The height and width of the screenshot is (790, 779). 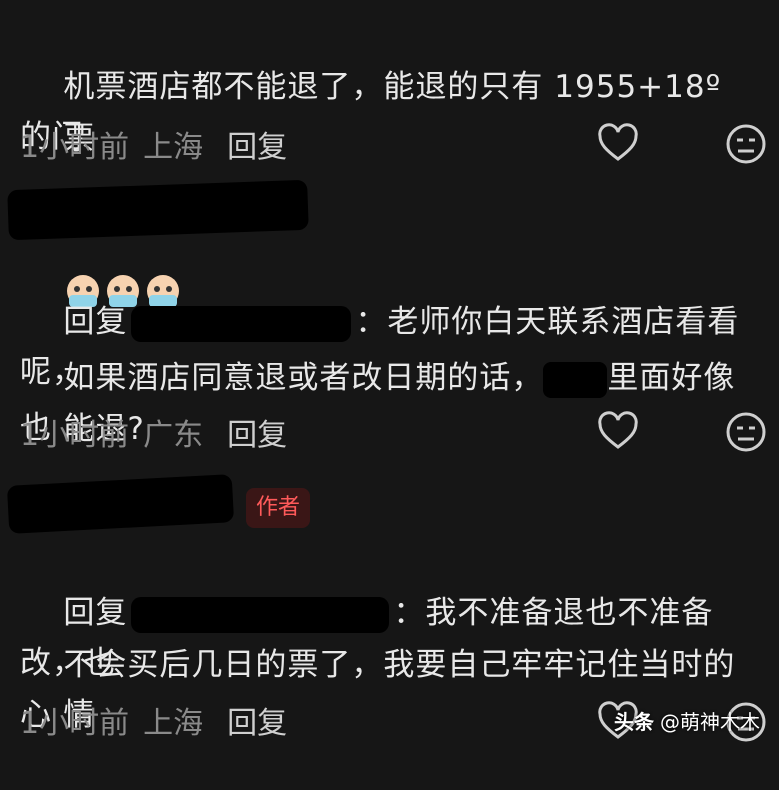 I want to click on author-badge: 作者, so click(x=278, y=508).